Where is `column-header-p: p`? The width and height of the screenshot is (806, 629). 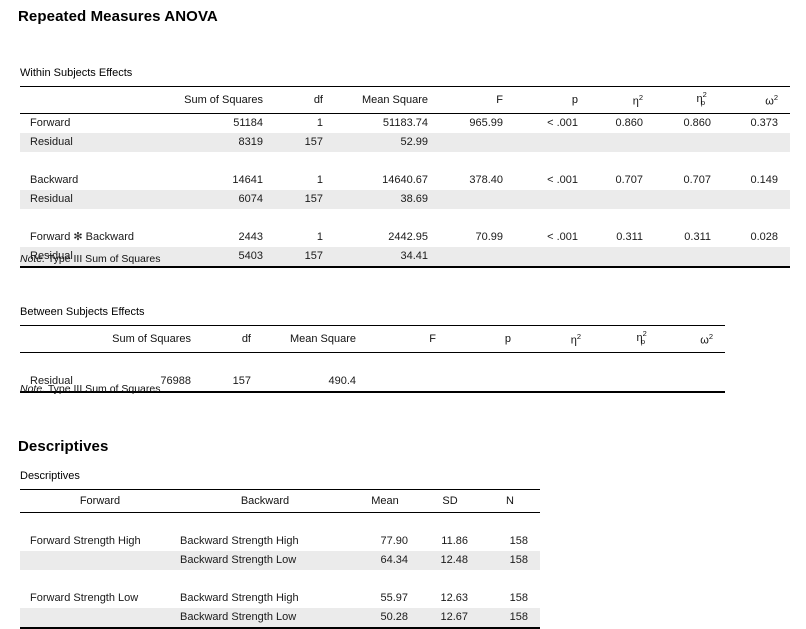 column-header-p: p is located at coordinates (574, 99).